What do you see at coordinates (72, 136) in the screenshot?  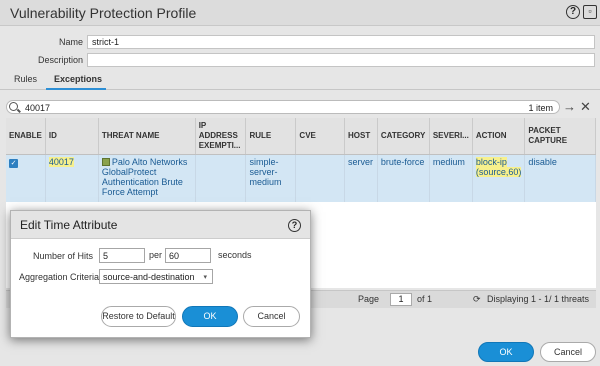 I see `col-id: ID` at bounding box center [72, 136].